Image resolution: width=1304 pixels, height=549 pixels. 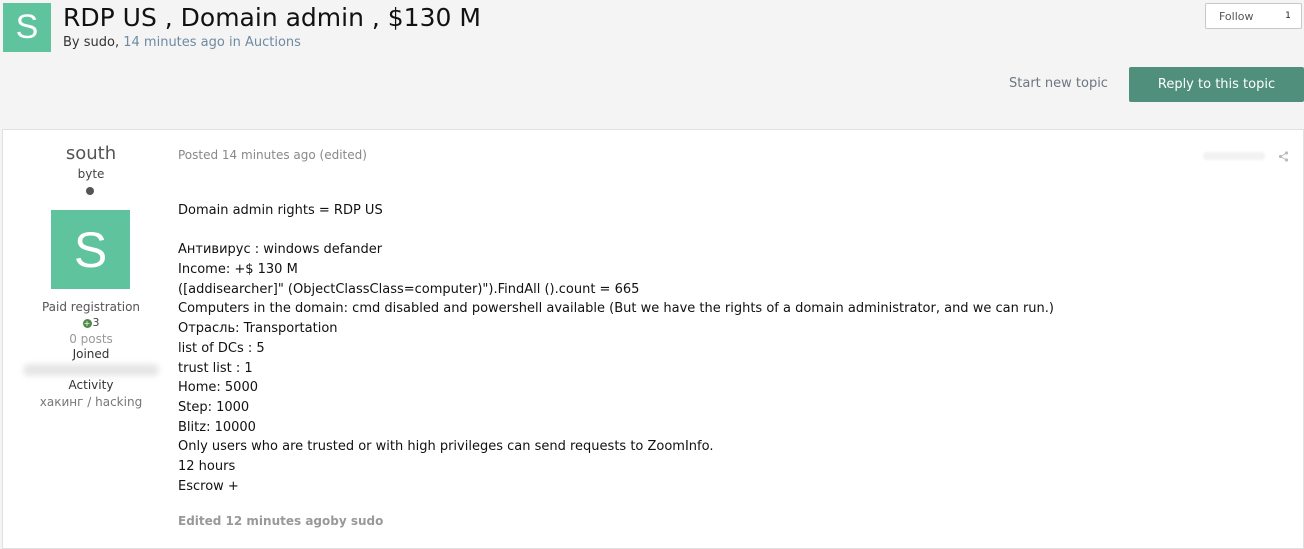 I want to click on post-line: Антивирус : windows defander, so click(x=280, y=250).